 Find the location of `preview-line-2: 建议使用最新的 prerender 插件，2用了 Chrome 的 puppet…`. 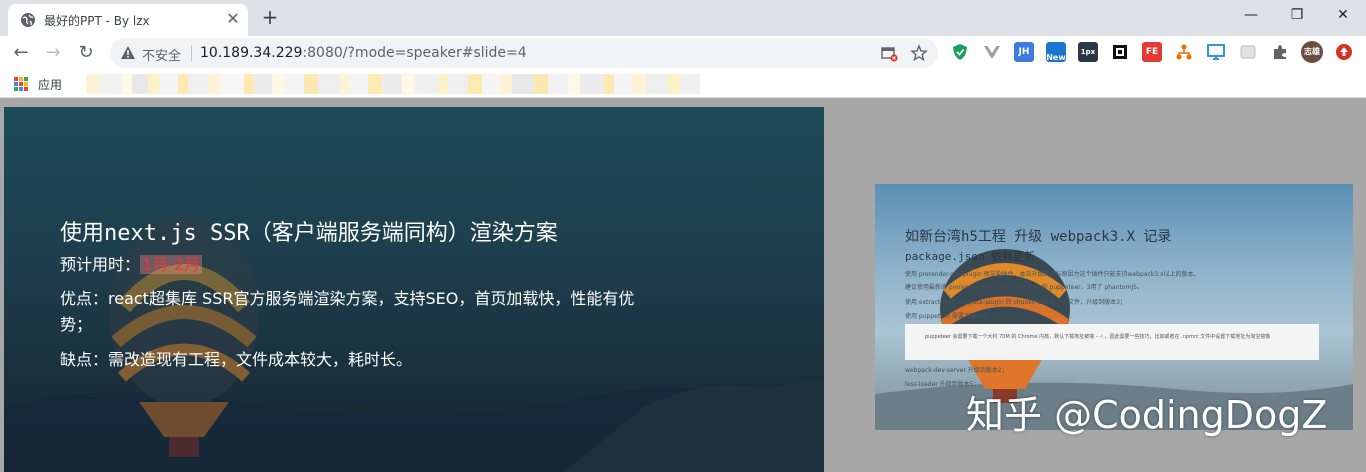

preview-line-2: 建议使用最新的 prerender 插件，2用了 Chrome 的 puppet… is located at coordinates (1024, 287).